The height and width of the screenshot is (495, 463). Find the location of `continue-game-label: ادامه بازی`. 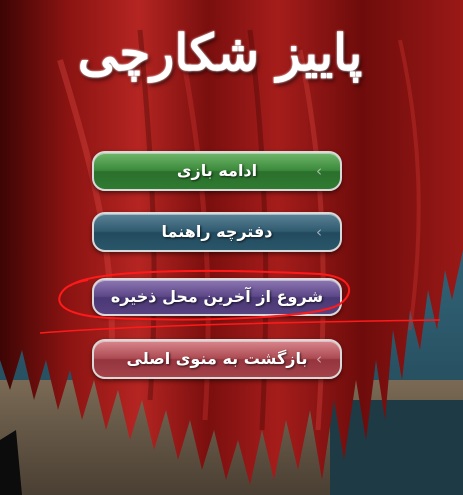

continue-game-label: ادامه بازی is located at coordinates (217, 170).